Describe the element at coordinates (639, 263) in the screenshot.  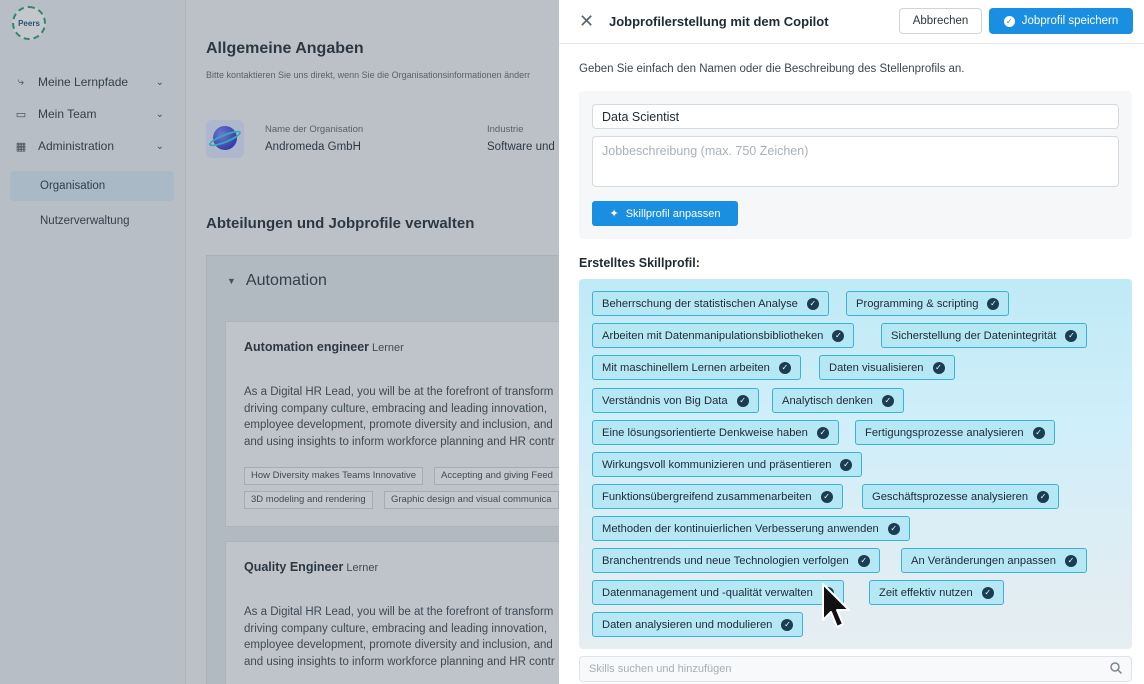
I see `skillprofile-heading: Erstelltes Skillprofil:` at that location.